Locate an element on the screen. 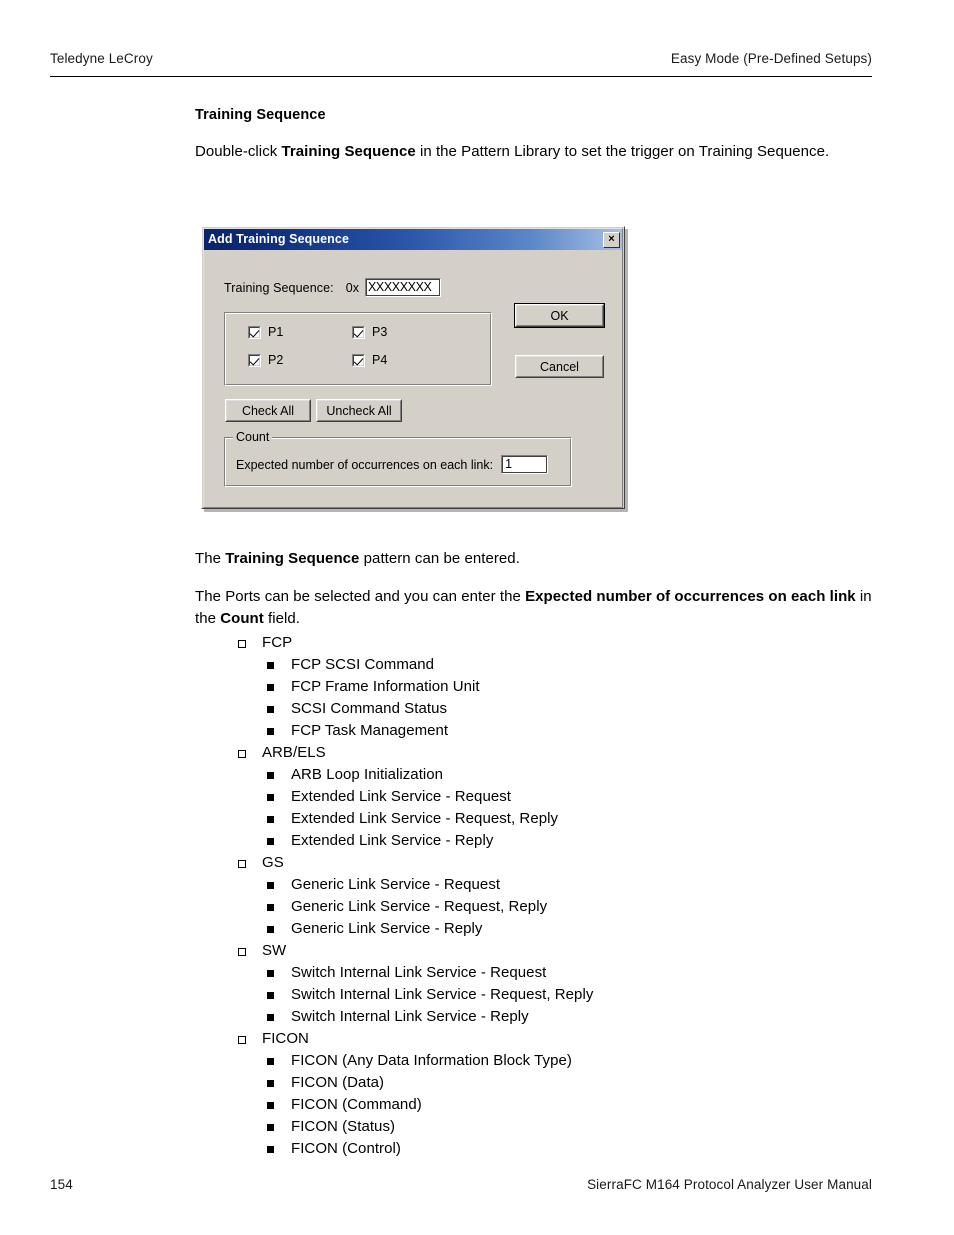 The image size is (954, 1235). list-item-label: FCP is located at coordinates (277, 642).